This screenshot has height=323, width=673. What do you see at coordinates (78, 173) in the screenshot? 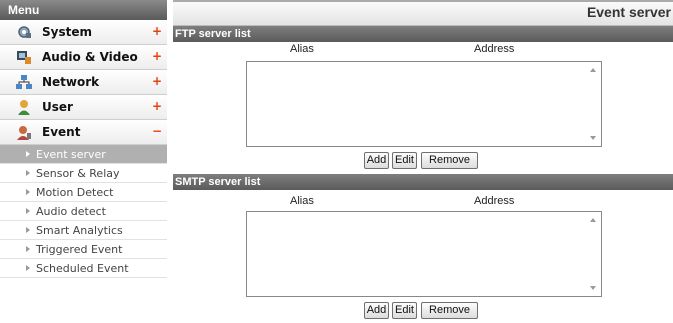
I see `submenu-item-label: Sensor & Relay` at bounding box center [78, 173].